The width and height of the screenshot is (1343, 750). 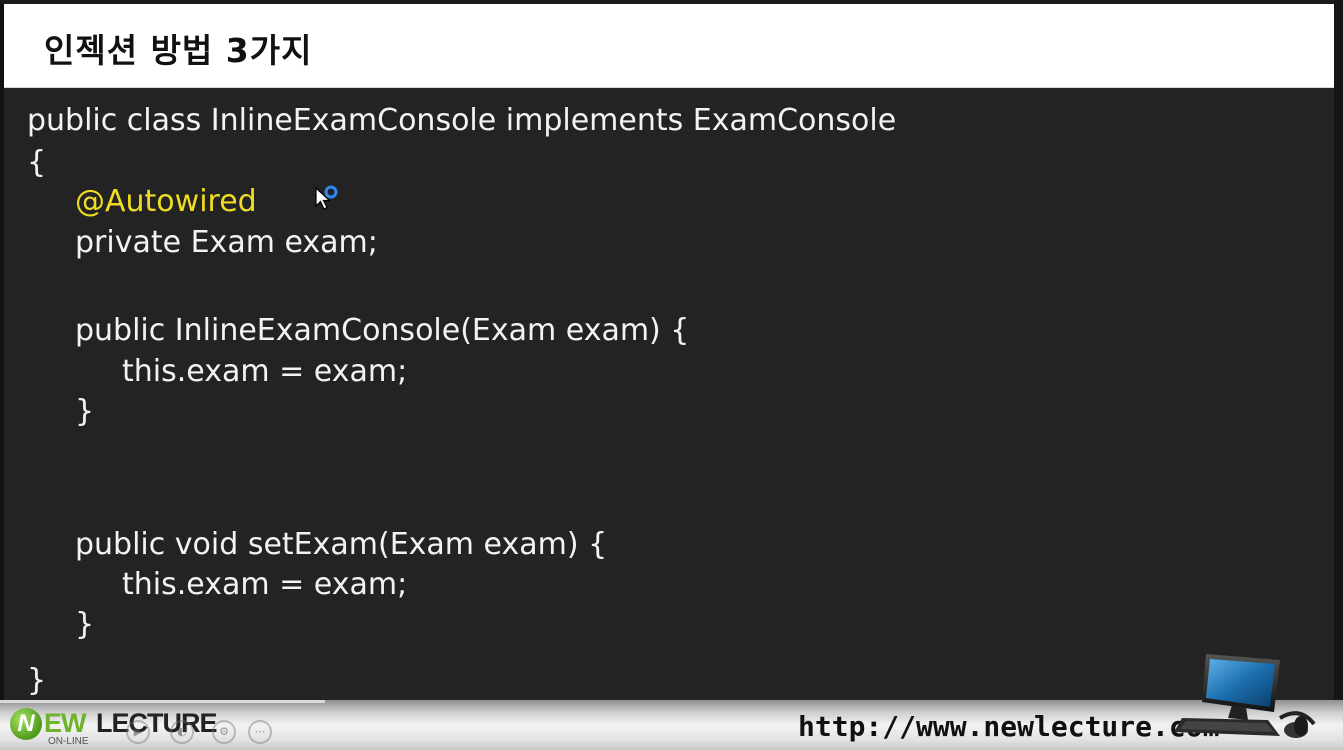 What do you see at coordinates (1008, 726) in the screenshot?
I see `newlecture-url: http://www.newlecture.com` at bounding box center [1008, 726].